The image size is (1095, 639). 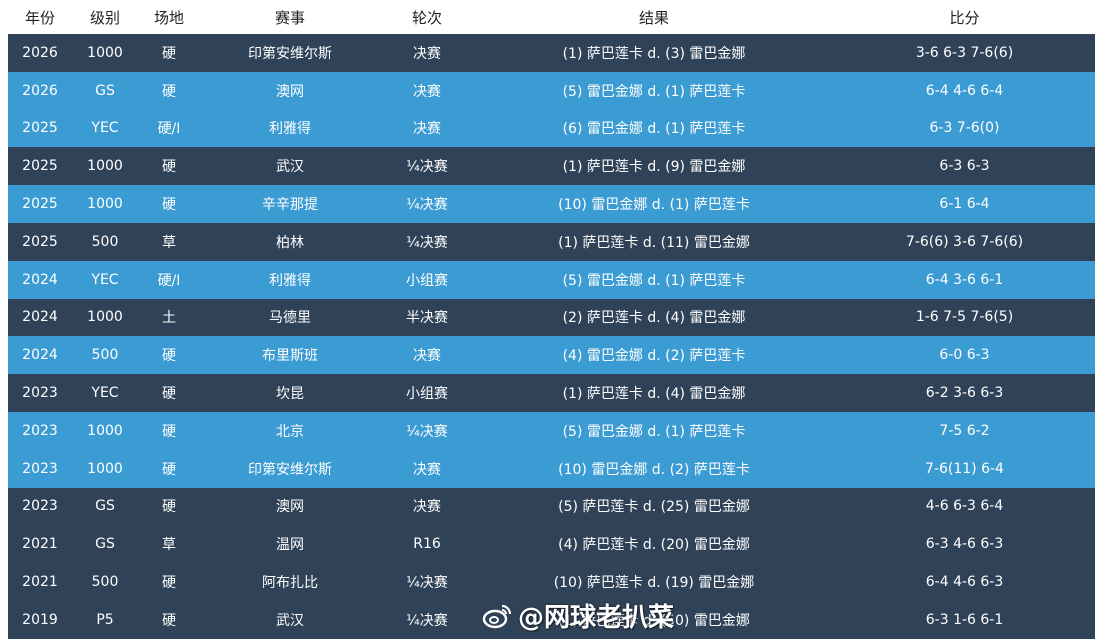 What do you see at coordinates (964, 430) in the screenshot?
I see `cell-score: 7-5 6-2` at bounding box center [964, 430].